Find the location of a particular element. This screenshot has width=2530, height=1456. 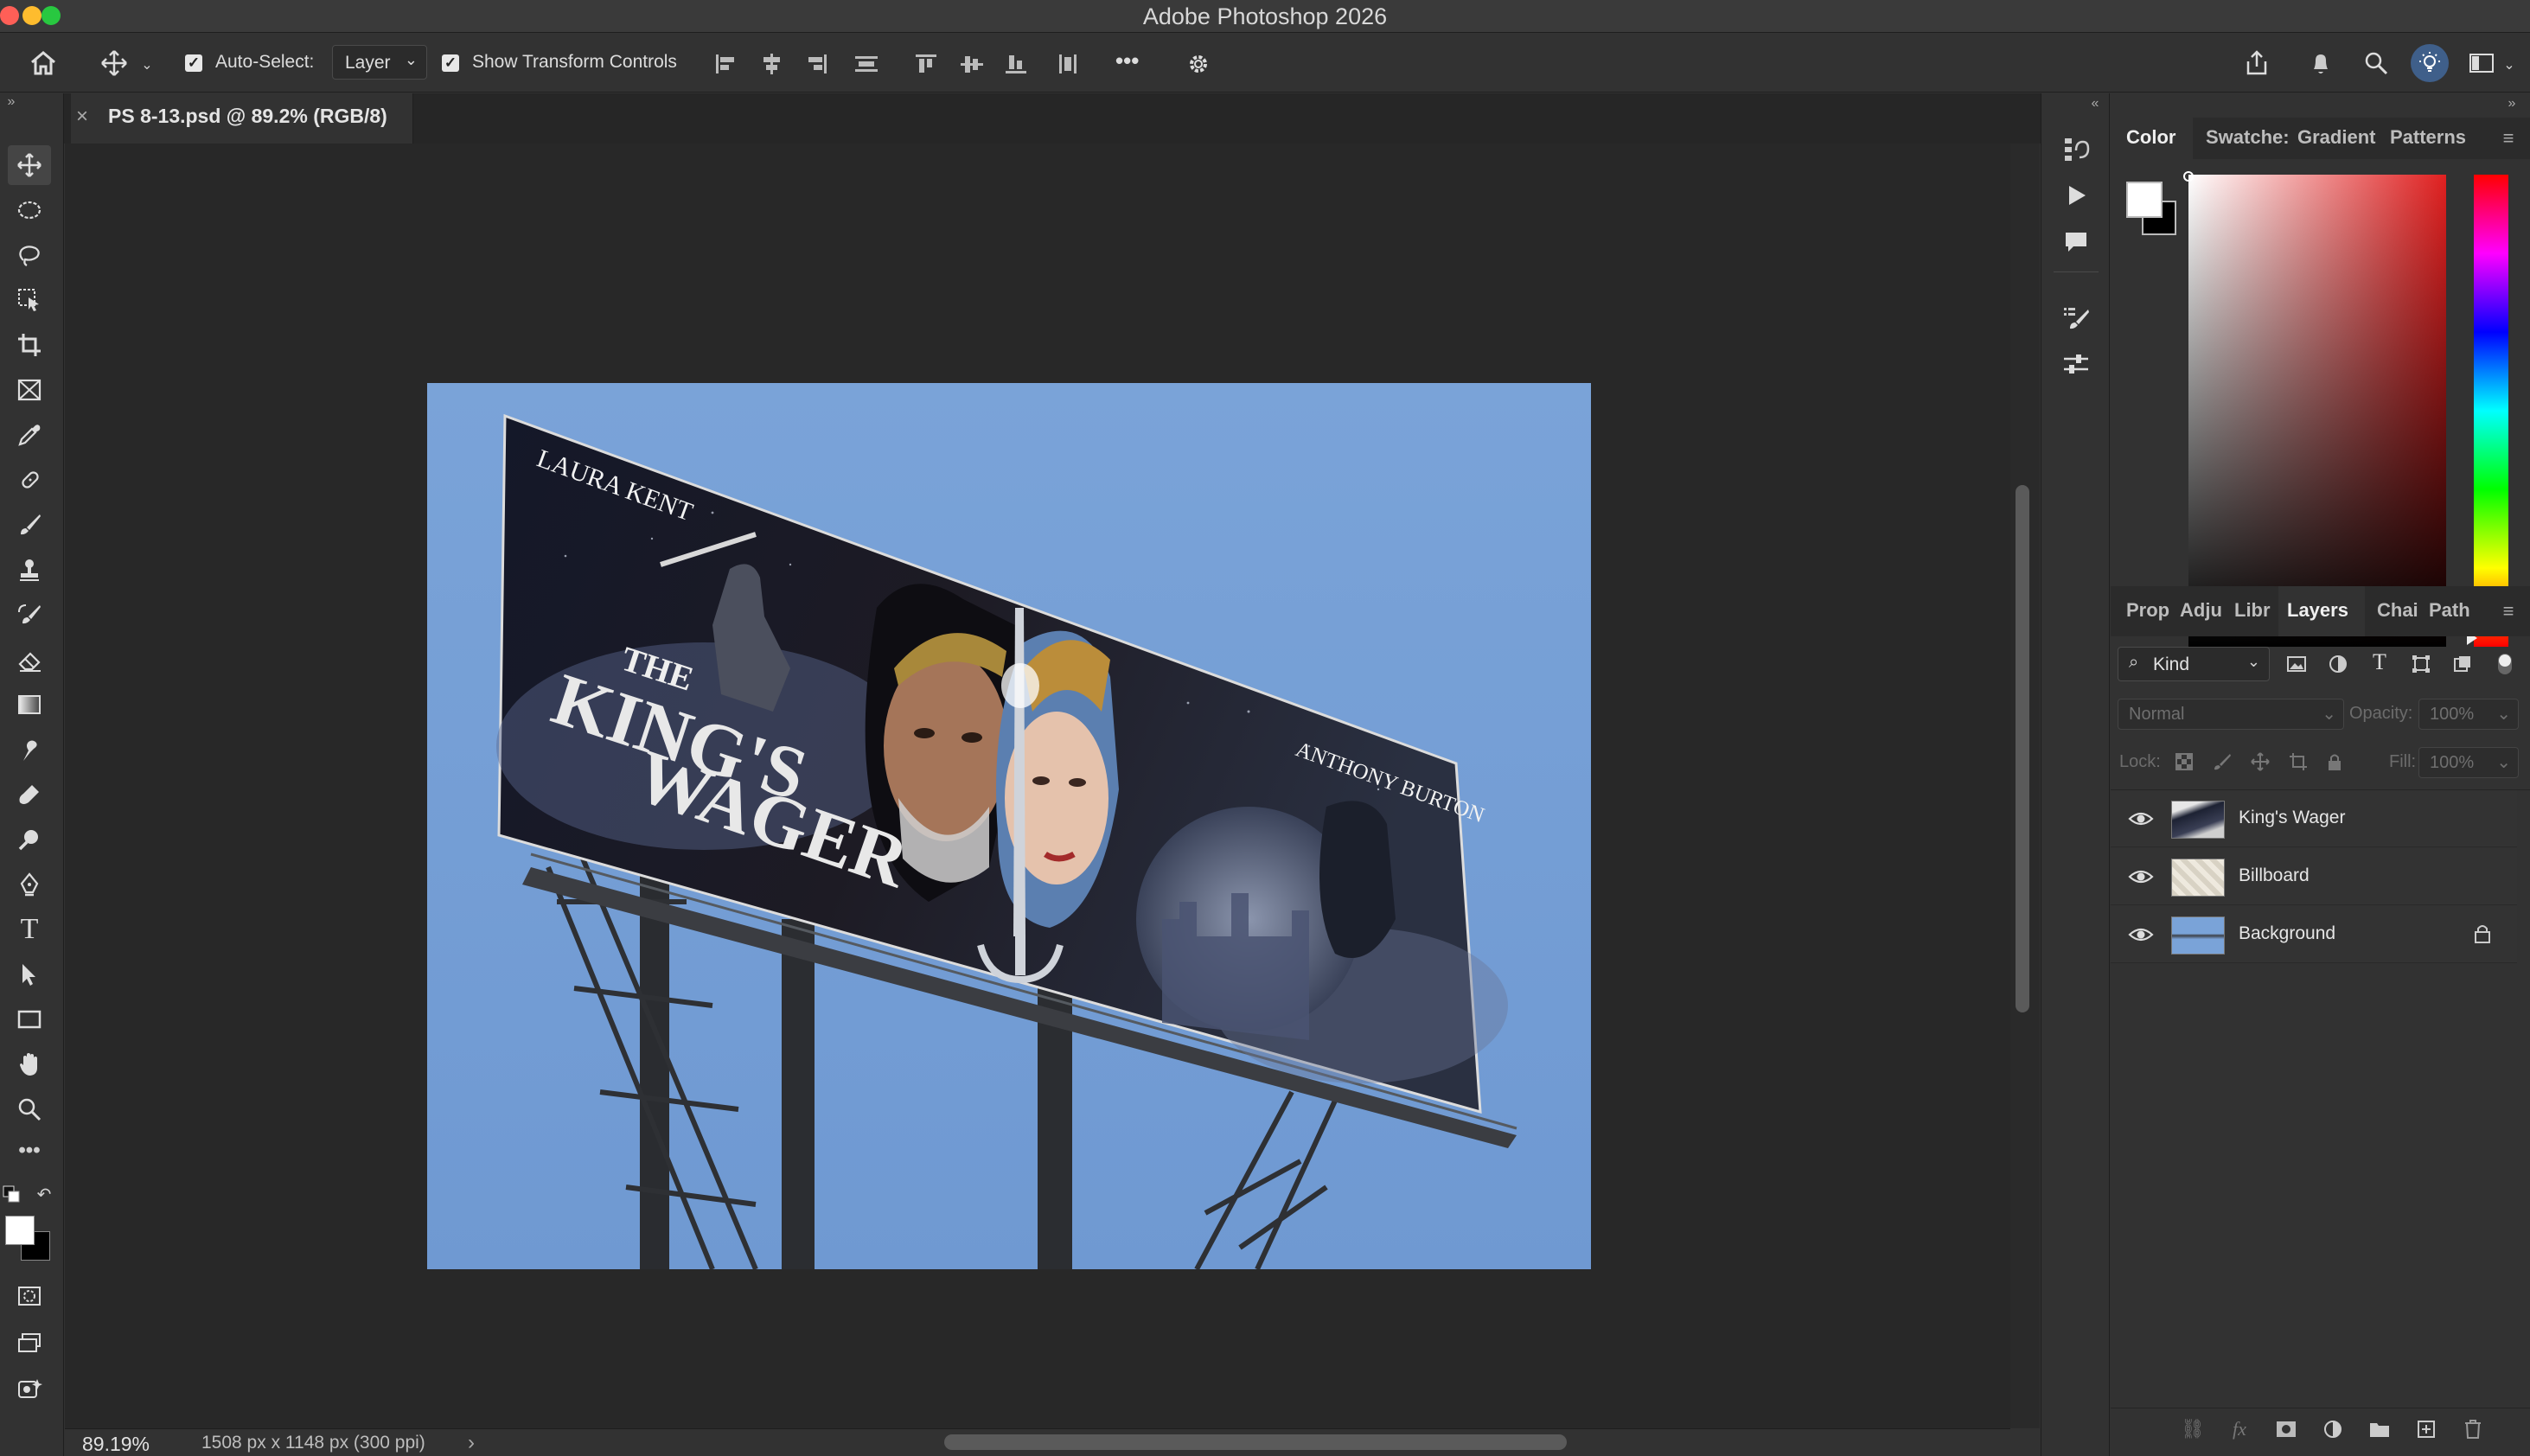

lasso-tool-icon is located at coordinates (29, 255).